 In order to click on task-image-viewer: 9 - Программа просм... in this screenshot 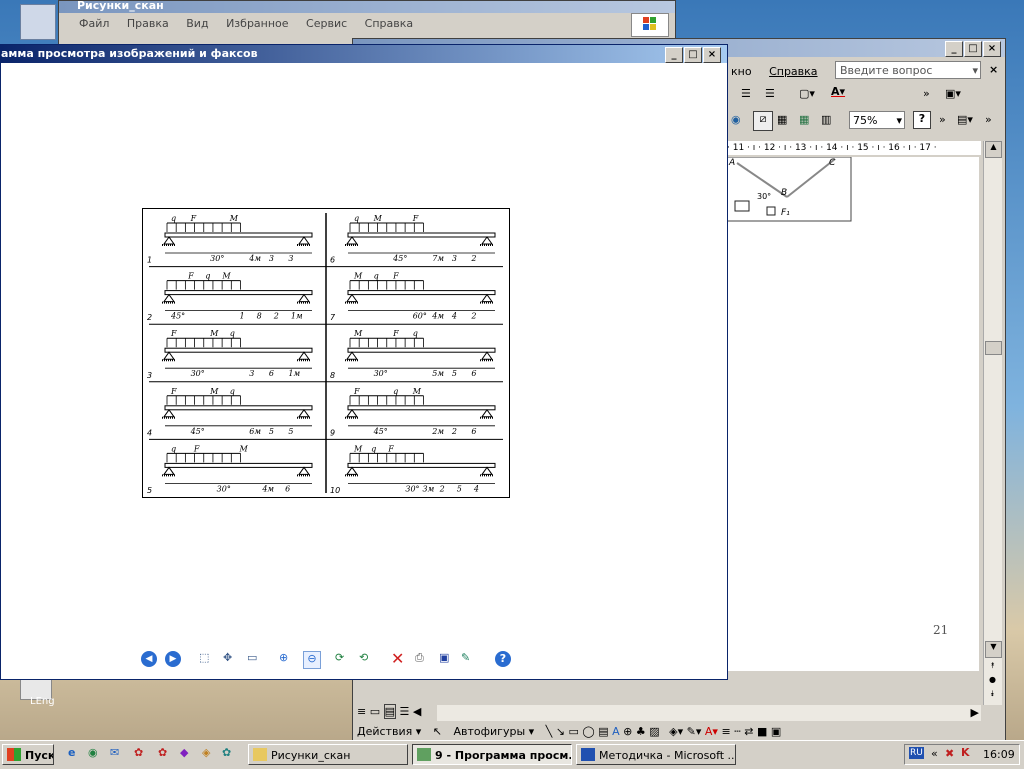, I will do `click(492, 754)`.